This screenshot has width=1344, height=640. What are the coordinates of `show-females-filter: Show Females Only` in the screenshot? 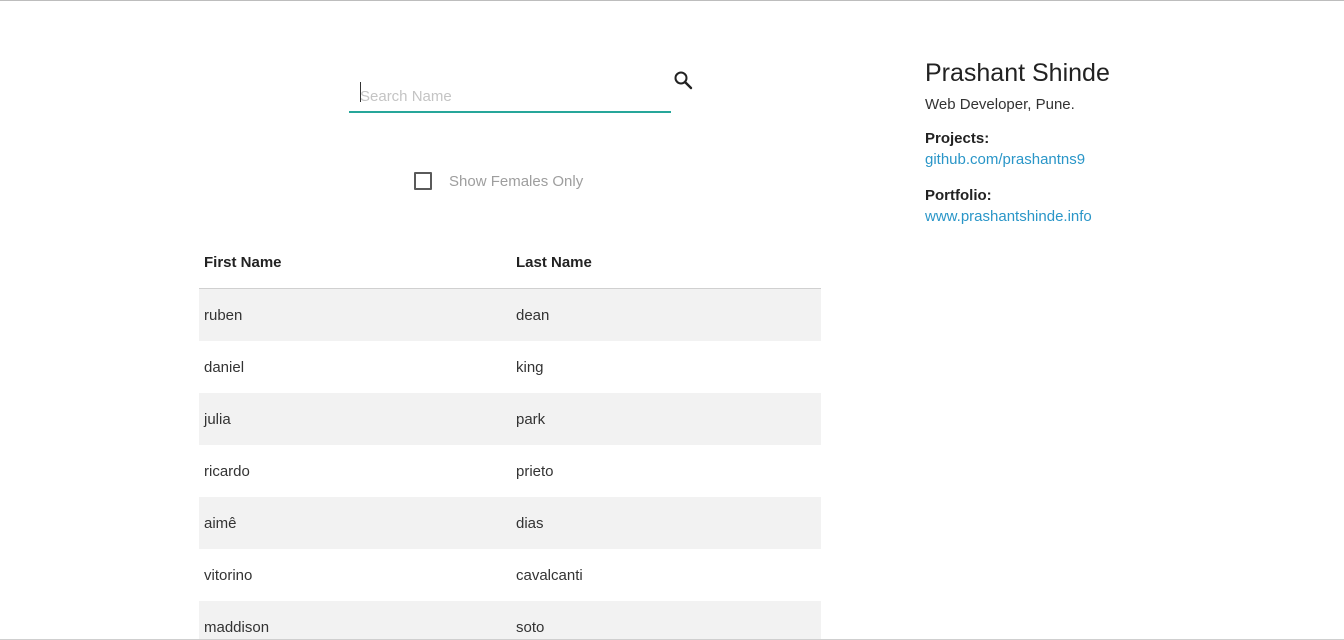 It's located at (498, 181).